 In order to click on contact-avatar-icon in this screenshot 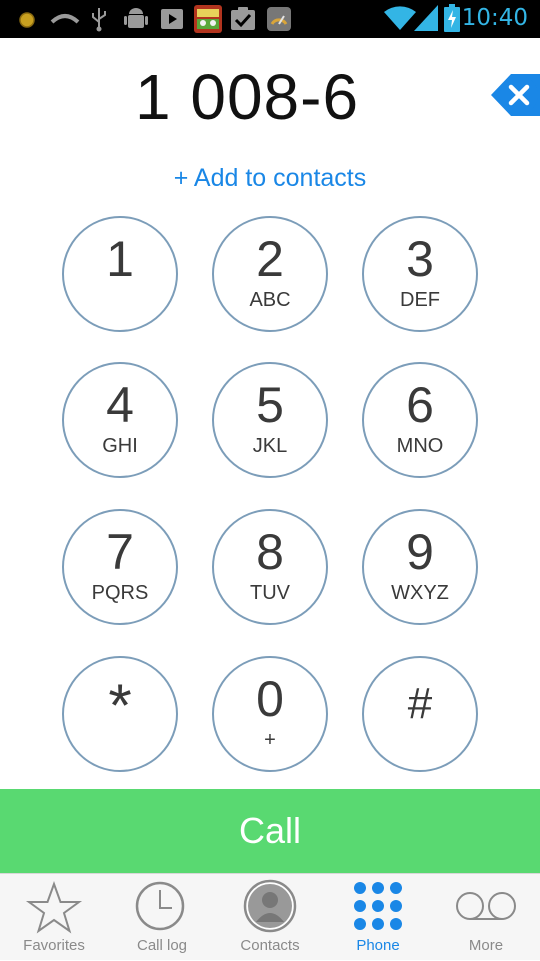, I will do `click(270, 906)`.